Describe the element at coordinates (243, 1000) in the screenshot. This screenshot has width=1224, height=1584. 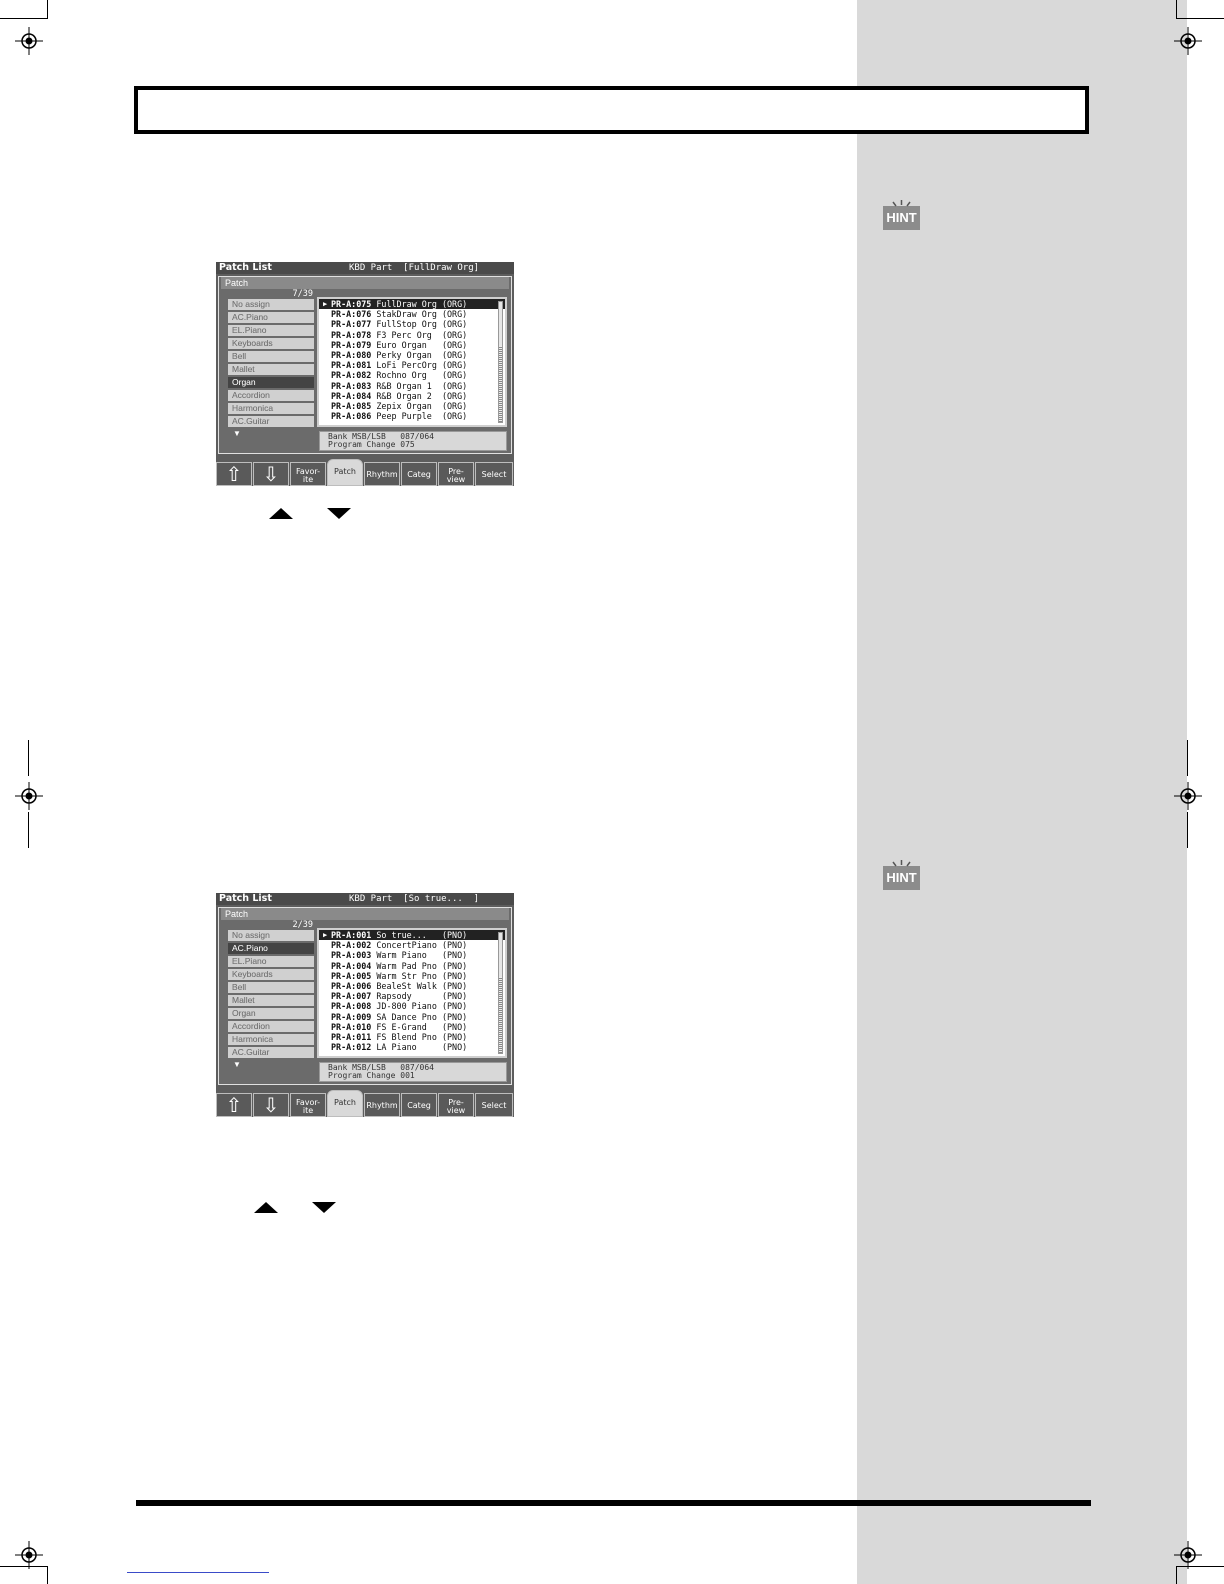
I see `category-label: Mallet` at that location.